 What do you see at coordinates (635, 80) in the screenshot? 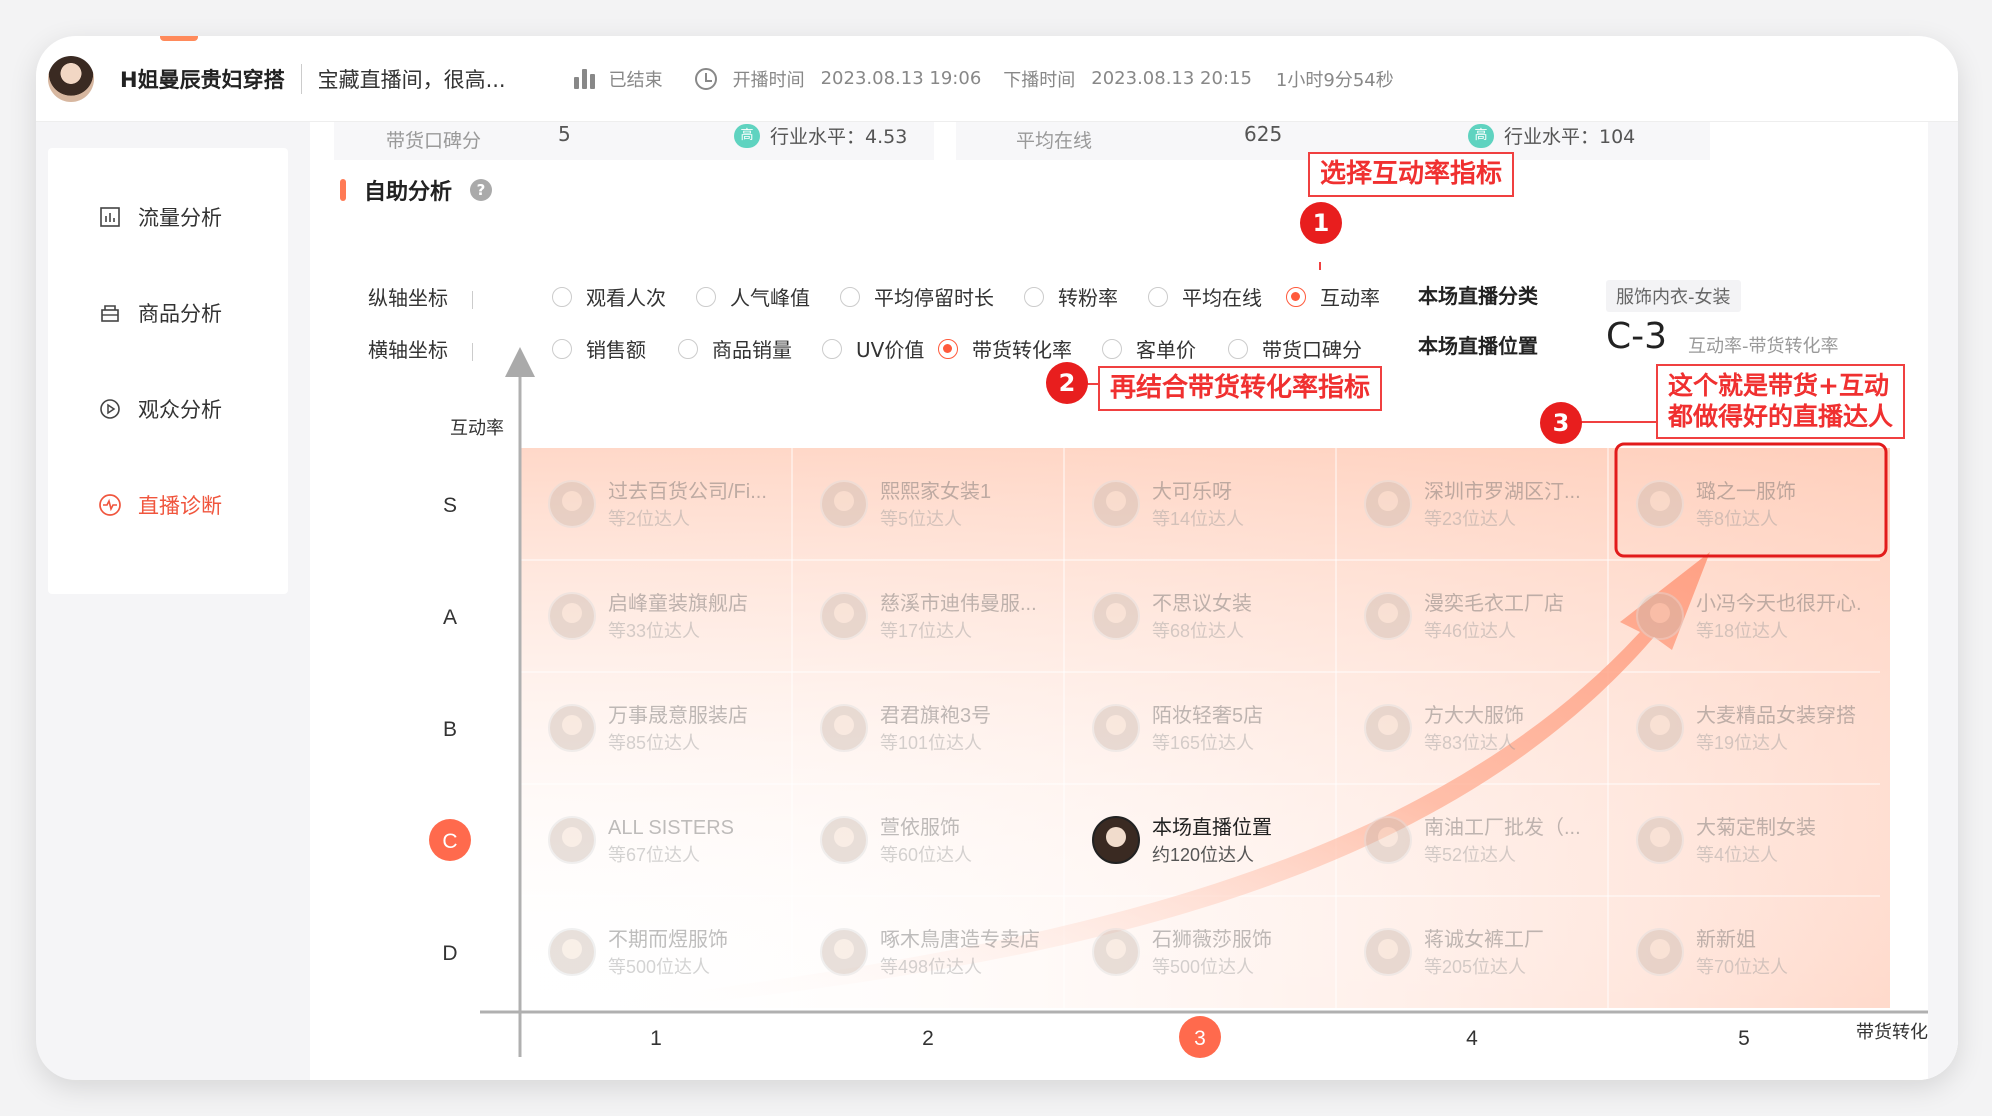
I see `live-status: 已结束` at bounding box center [635, 80].